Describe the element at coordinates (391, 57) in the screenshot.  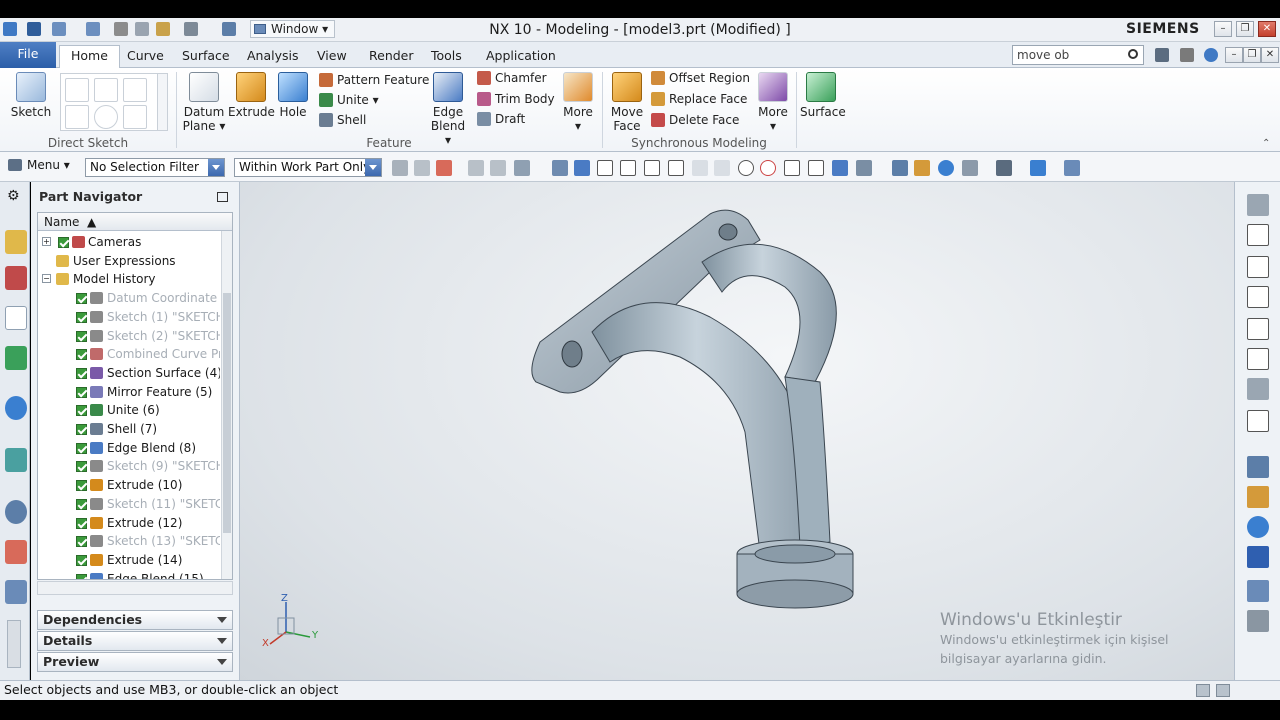
I see `tab-render: Render` at that location.